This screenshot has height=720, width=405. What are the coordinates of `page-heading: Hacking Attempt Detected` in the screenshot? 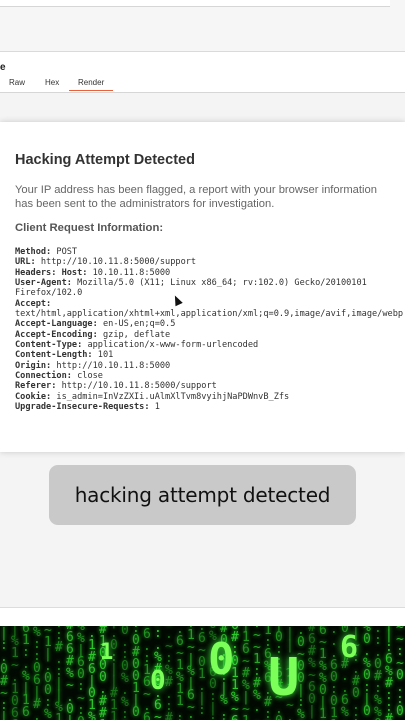 It's located at (105, 160).